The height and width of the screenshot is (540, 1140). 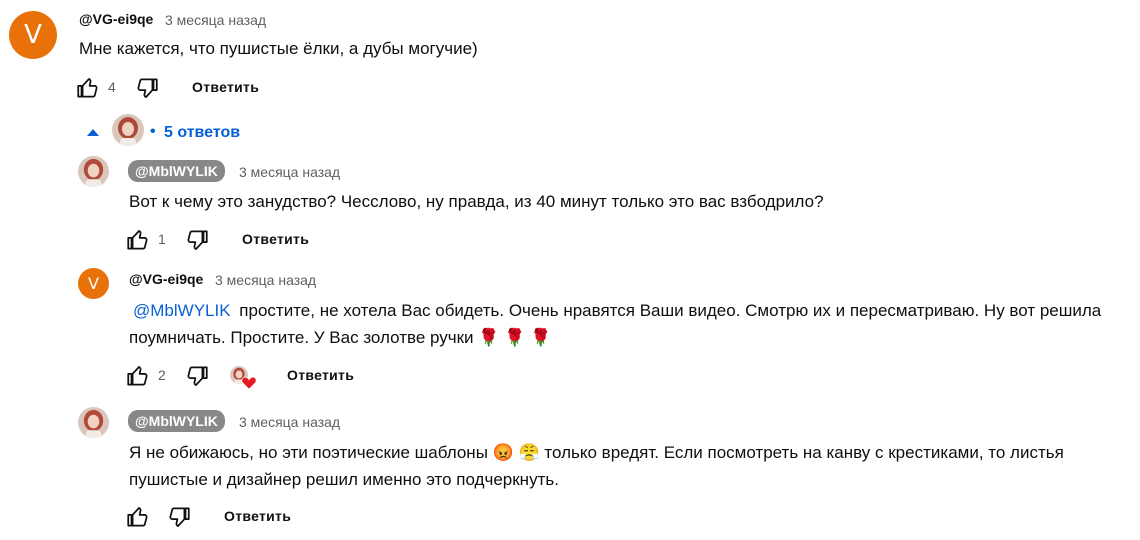 What do you see at coordinates (202, 133) in the screenshot?
I see `replies-count-label: 5 ответов` at bounding box center [202, 133].